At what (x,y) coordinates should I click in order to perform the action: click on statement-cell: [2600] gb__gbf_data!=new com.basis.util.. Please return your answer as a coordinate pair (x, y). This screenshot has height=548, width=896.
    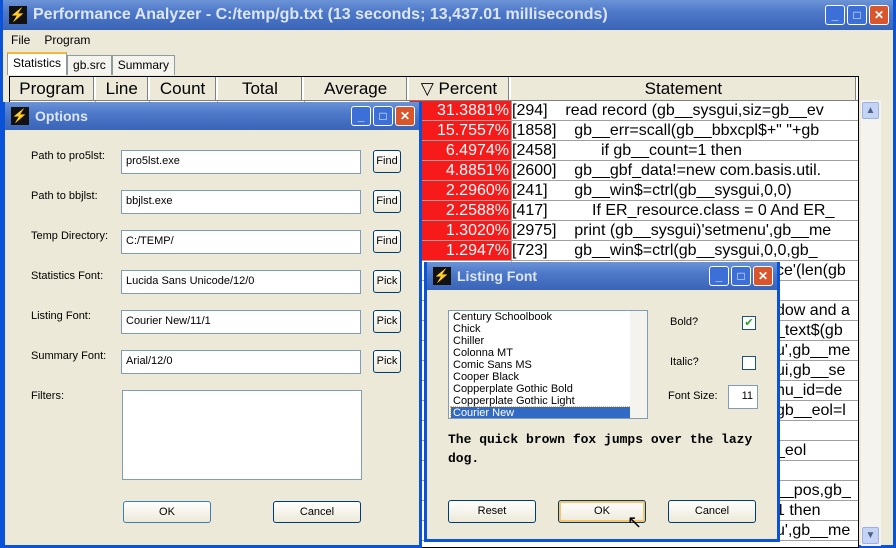
    Looking at the image, I should click on (667, 170).